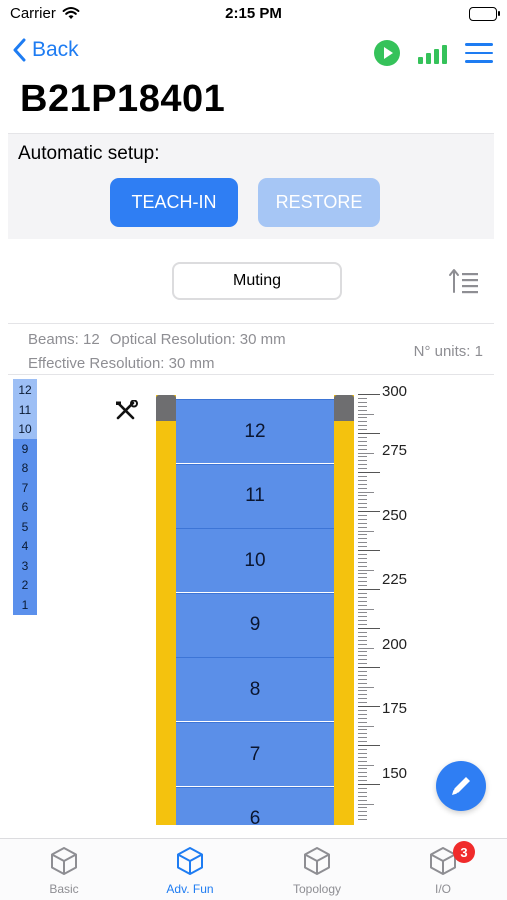 The image size is (507, 900). Describe the element at coordinates (45, 50) in the screenshot. I see `back-button: Back` at that location.